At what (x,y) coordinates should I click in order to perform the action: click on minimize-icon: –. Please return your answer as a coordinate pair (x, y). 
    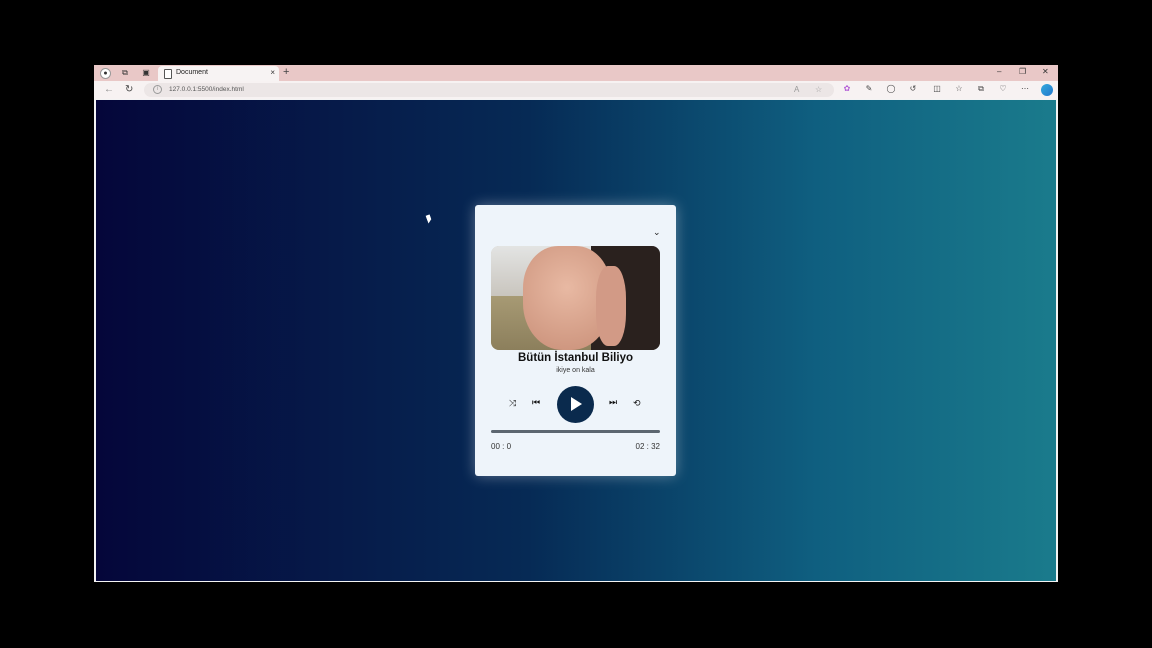
    Looking at the image, I should click on (999, 71).